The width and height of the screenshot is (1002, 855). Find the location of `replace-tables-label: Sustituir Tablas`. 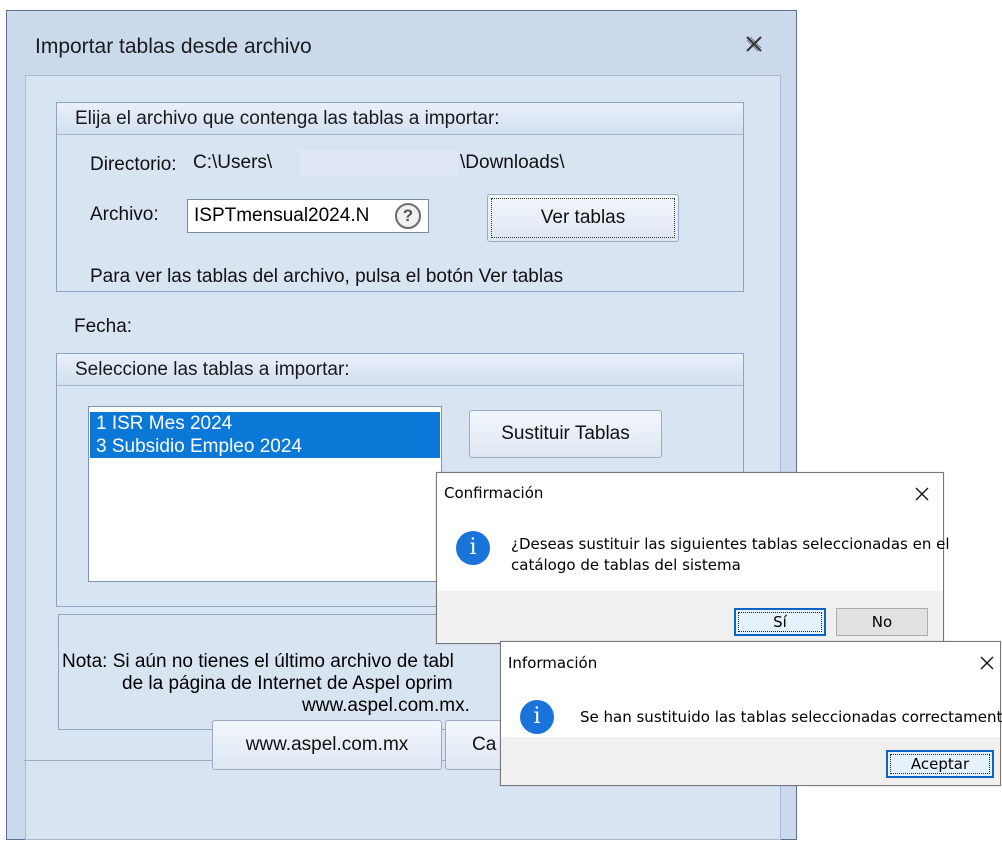

replace-tables-label: Sustituir Tablas is located at coordinates (565, 433).